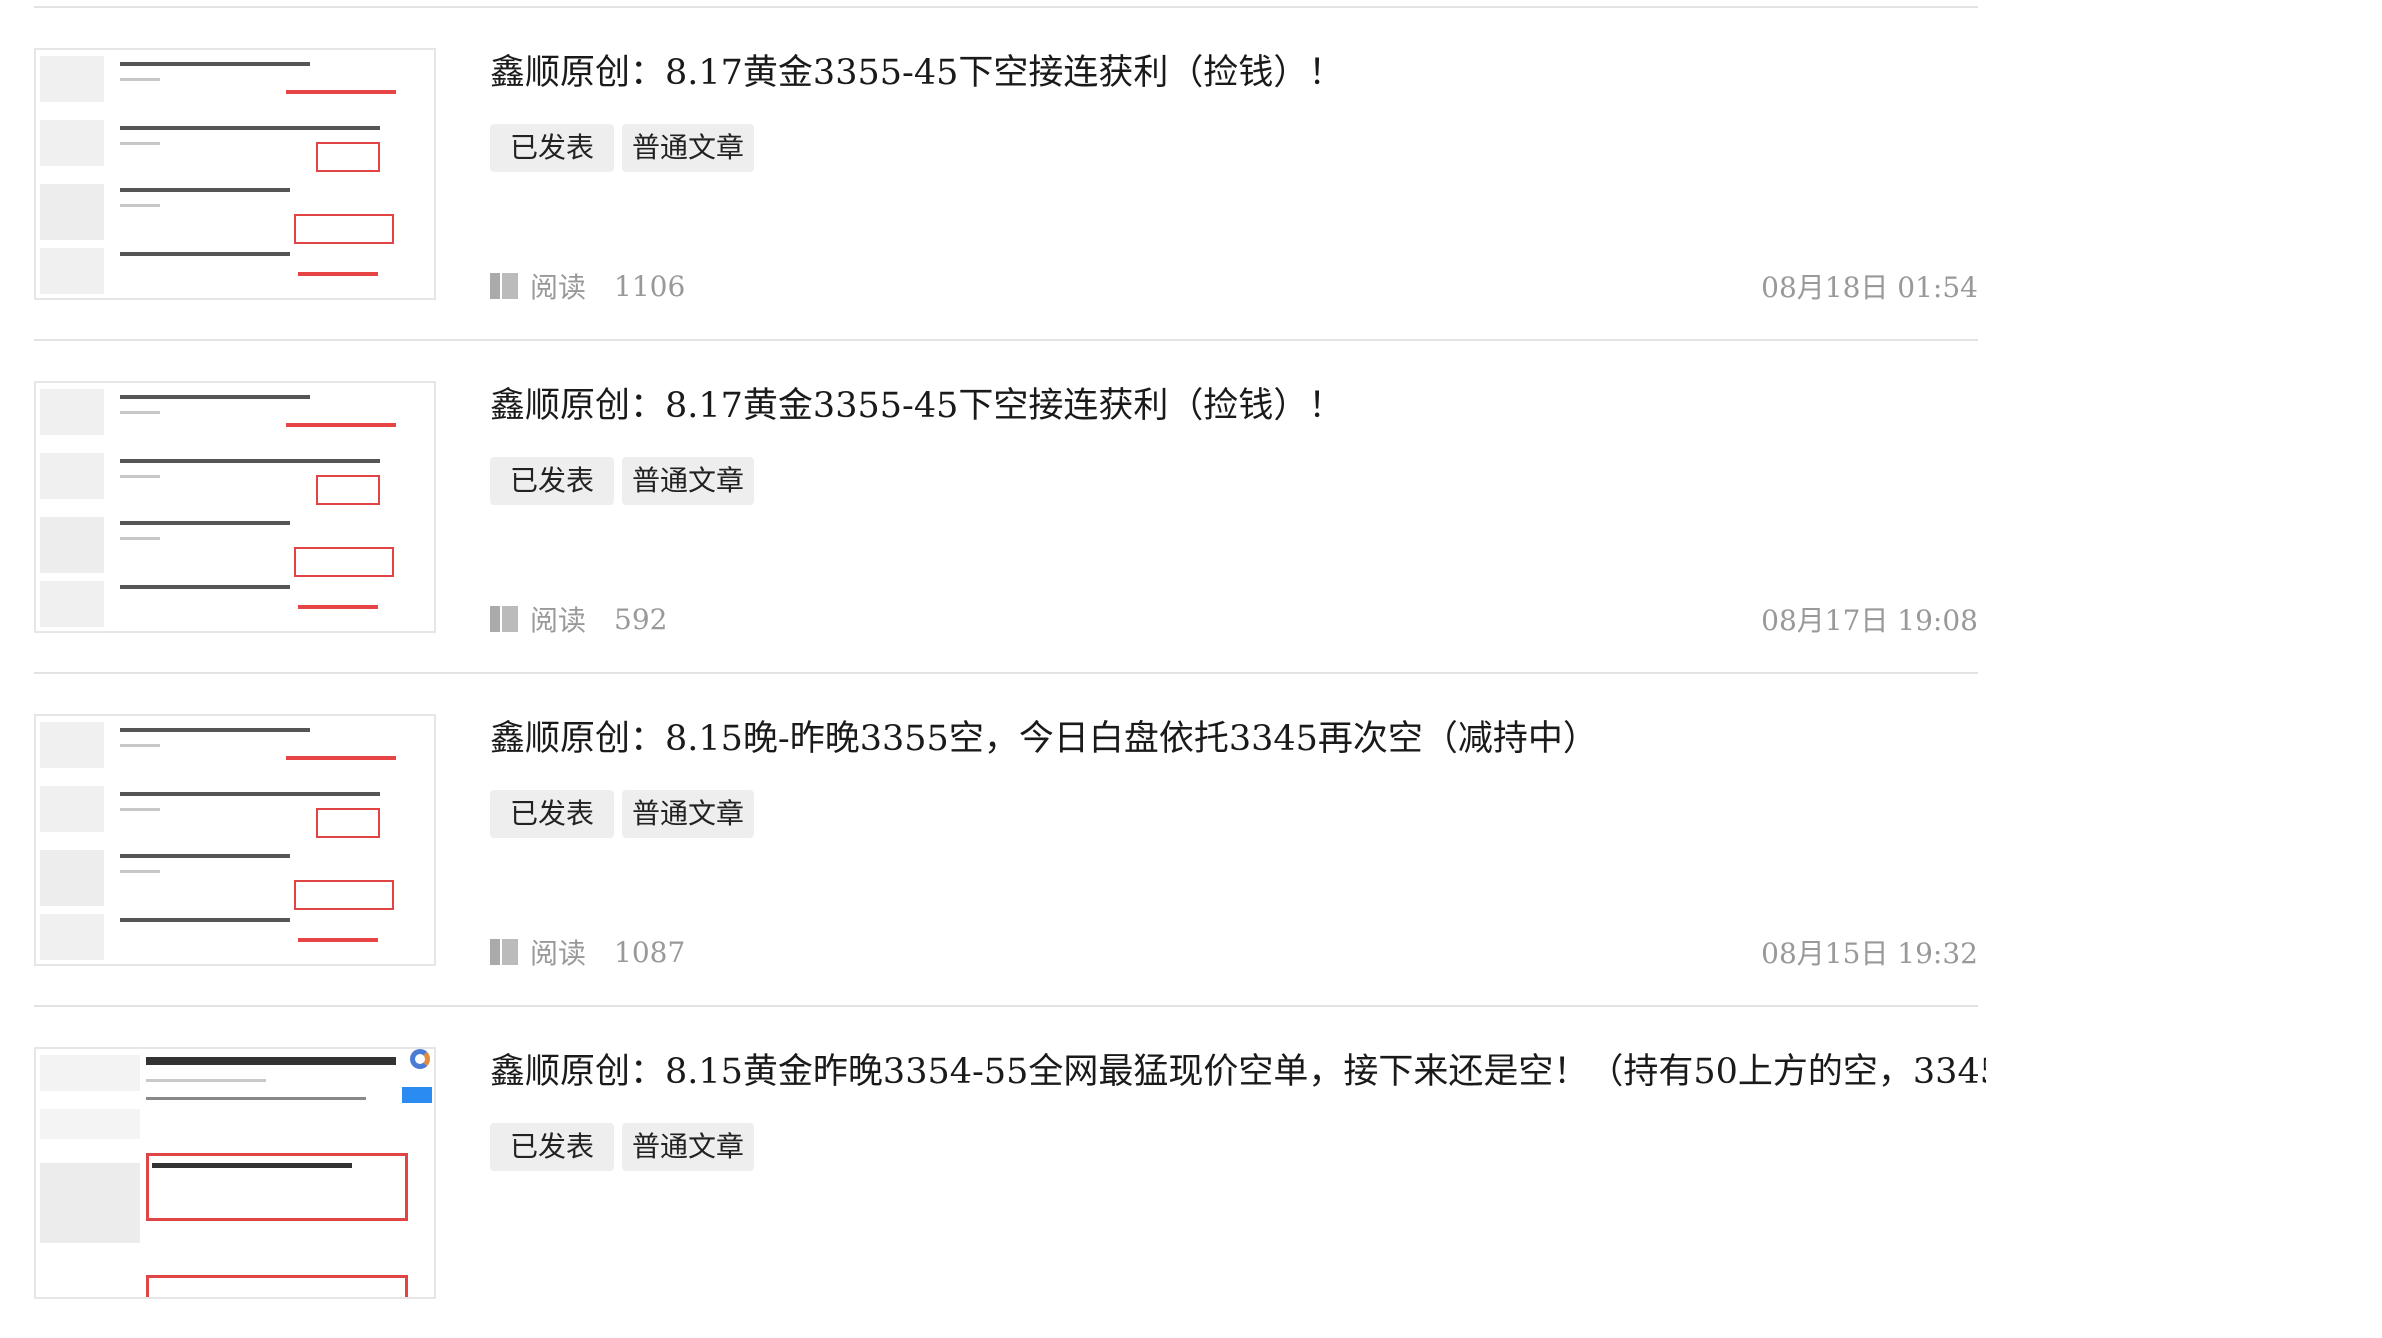 This screenshot has width=2382, height=1338. I want to click on publish-date: 08月15日 19:32, so click(1869, 953).